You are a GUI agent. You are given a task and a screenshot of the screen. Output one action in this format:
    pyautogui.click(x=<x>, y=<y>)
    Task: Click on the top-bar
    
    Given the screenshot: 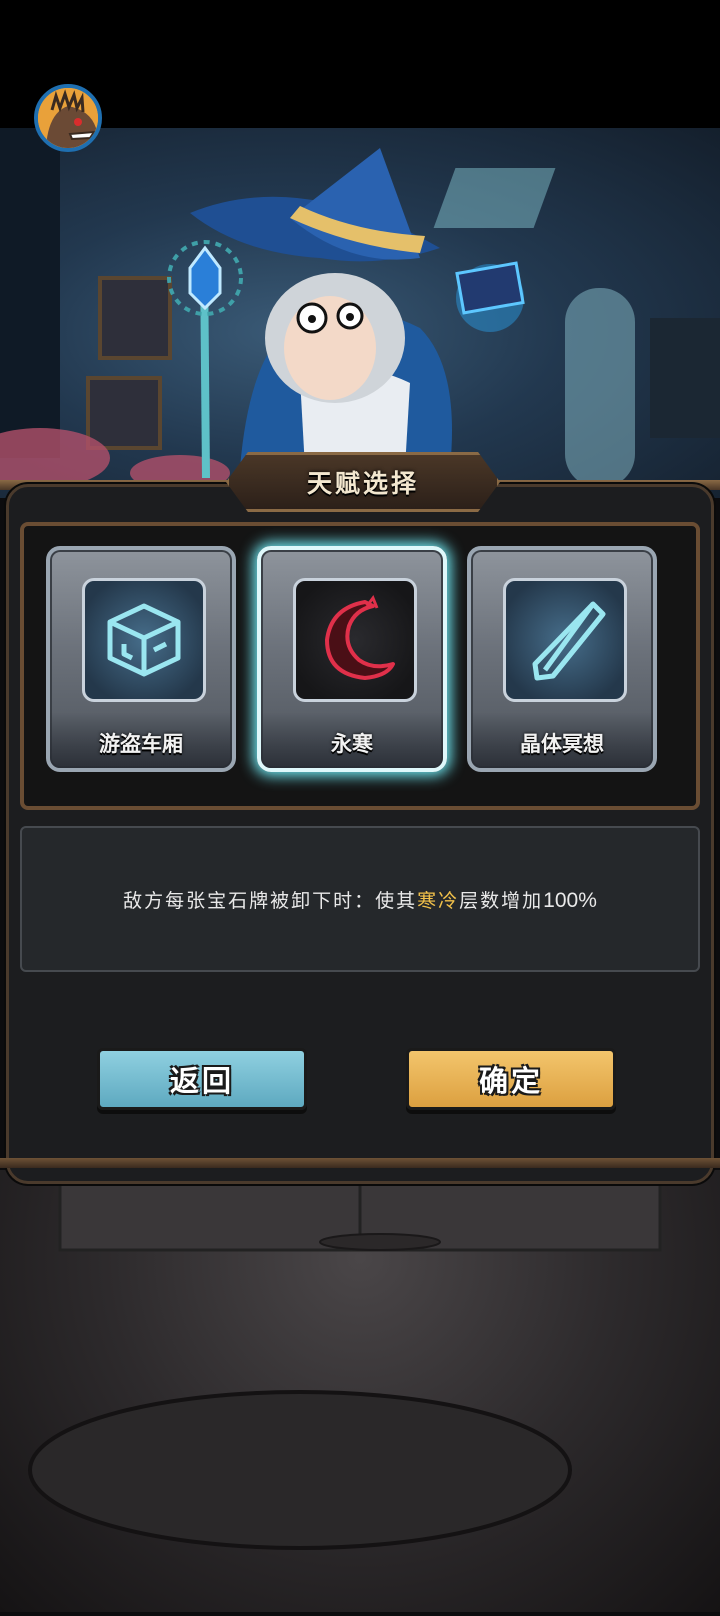 What is the action you would take?
    pyautogui.click(x=360, y=64)
    